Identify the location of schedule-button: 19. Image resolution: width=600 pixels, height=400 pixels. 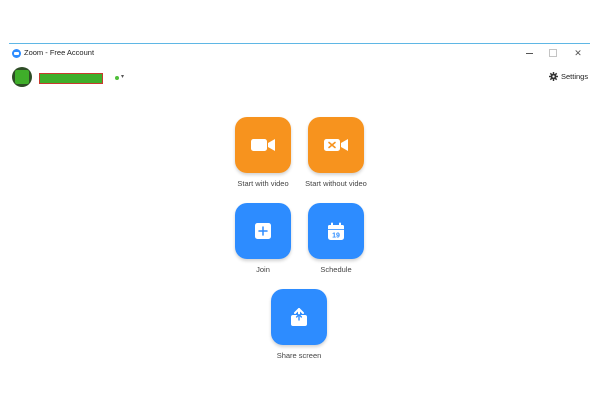
(336, 231).